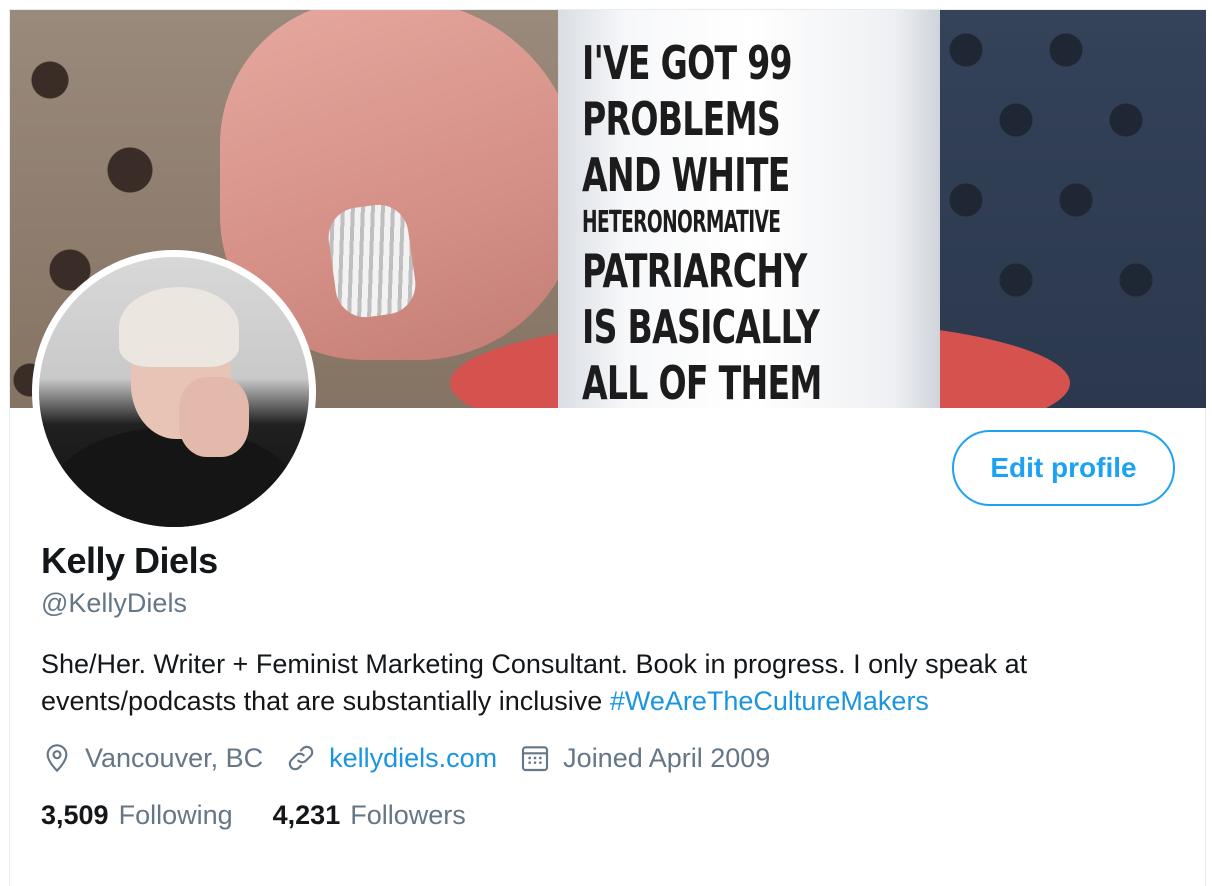  I want to click on follow-stats: 3,509 Following 4,231 Followers, so click(273, 815).